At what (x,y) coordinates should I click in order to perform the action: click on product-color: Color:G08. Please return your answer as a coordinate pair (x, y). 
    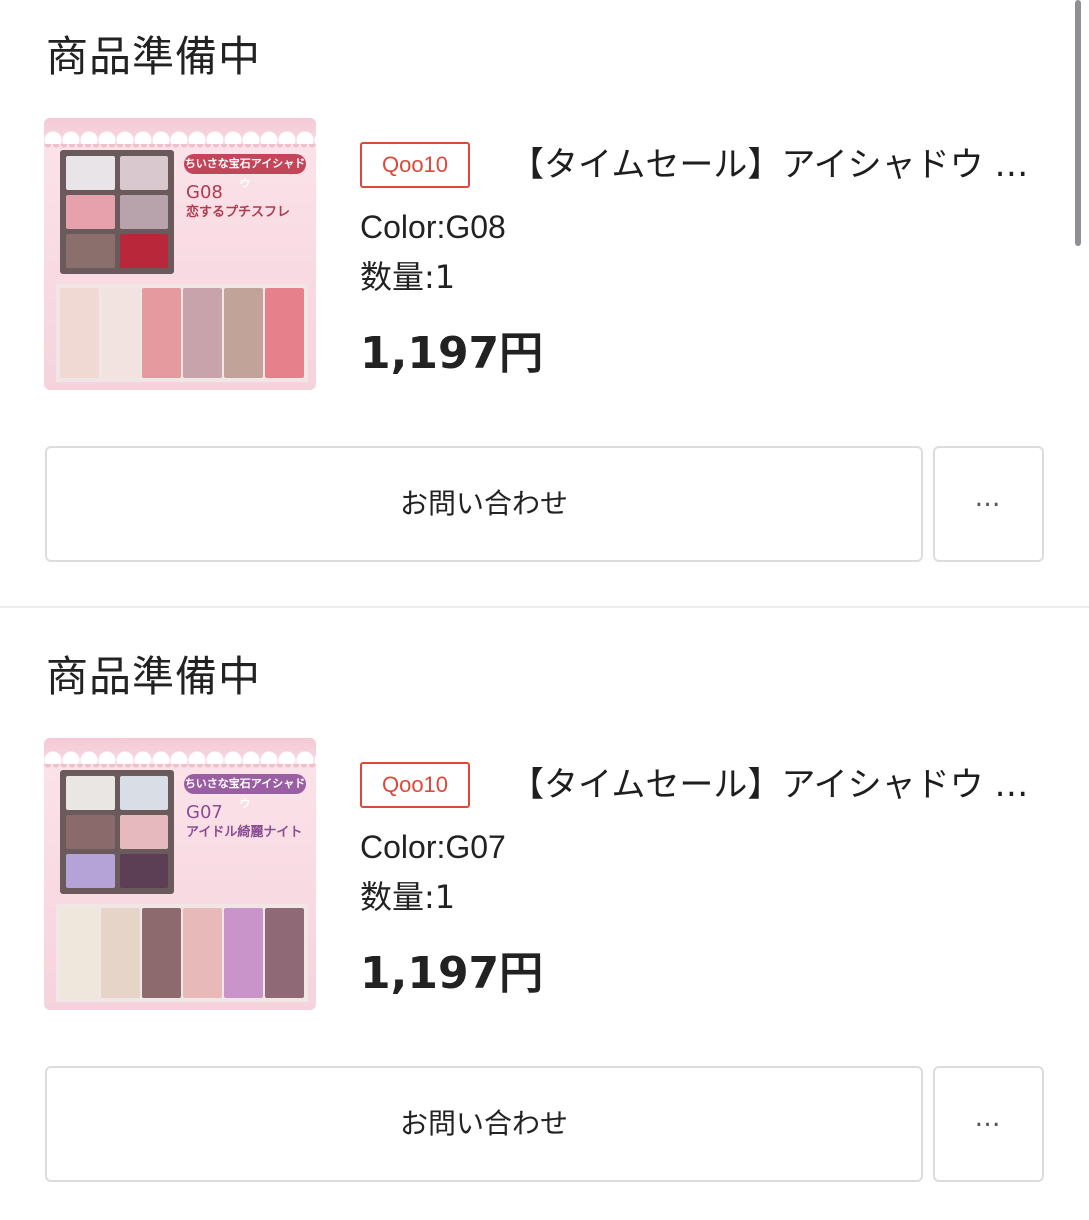
    Looking at the image, I should click on (433, 227).